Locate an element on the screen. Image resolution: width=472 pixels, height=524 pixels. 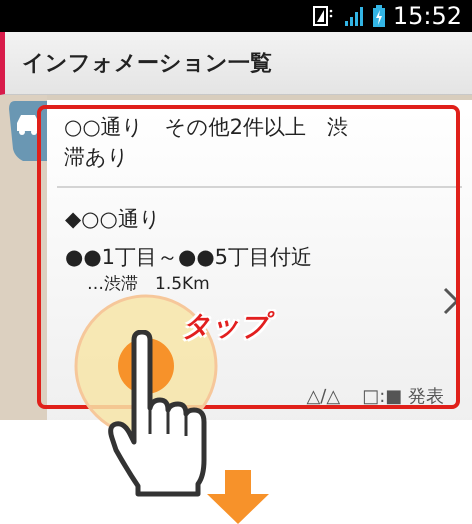
screen-title: インフォメーション一覧 is located at coordinates (147, 64).